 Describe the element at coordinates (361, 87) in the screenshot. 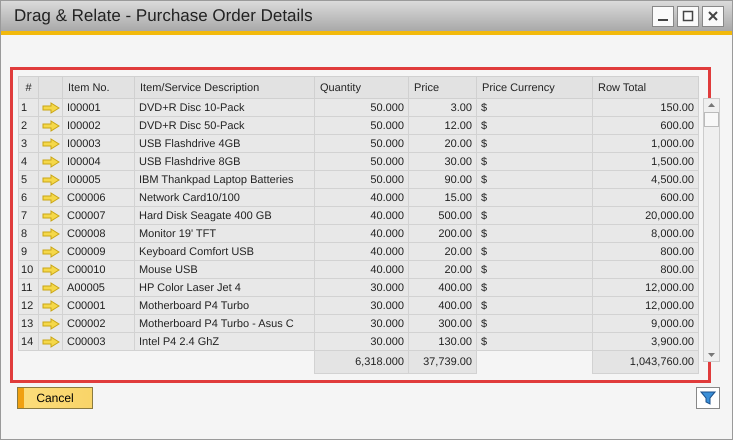

I see `column-header: Quantity` at that location.